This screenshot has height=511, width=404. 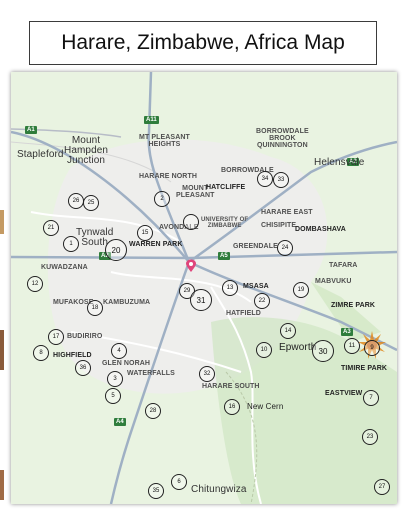 What do you see at coordinates (156, 491) in the screenshot?
I see `marker-35: 35` at bounding box center [156, 491].